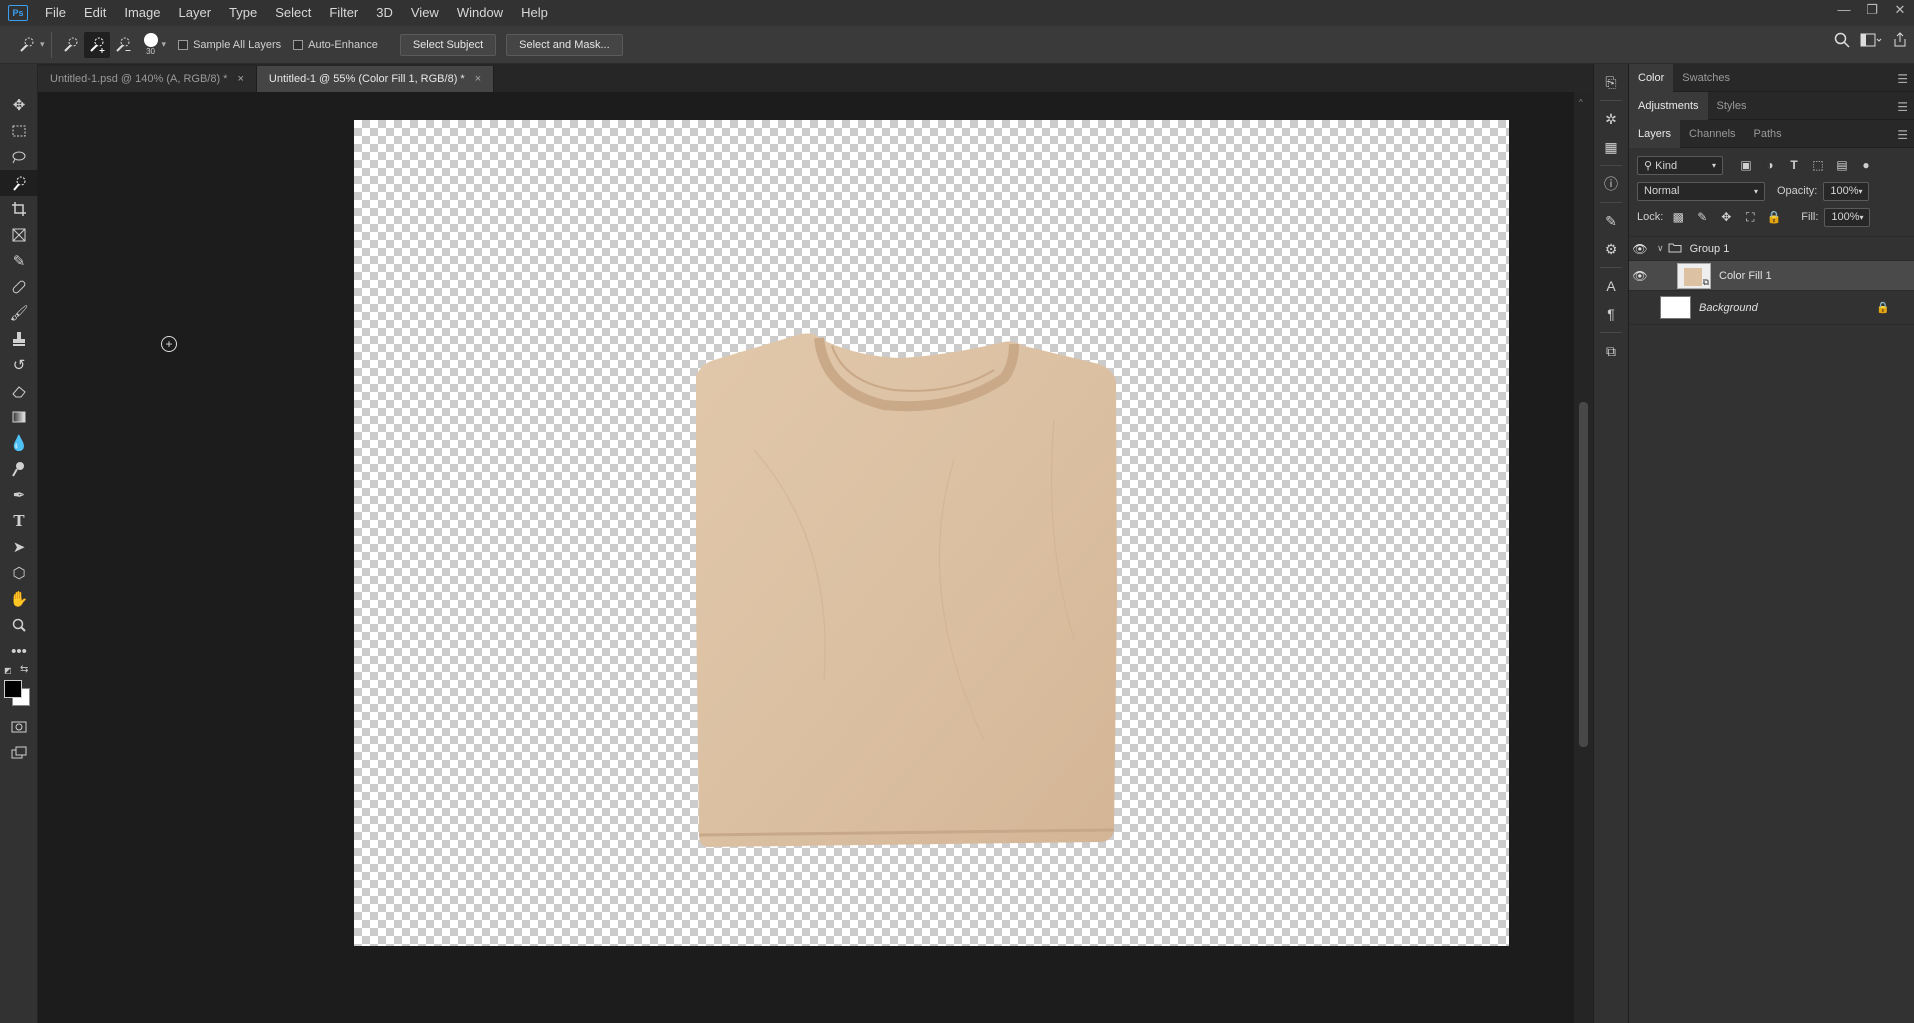 This screenshot has width=1914, height=1023. I want to click on quick-mask-icon, so click(19, 727).